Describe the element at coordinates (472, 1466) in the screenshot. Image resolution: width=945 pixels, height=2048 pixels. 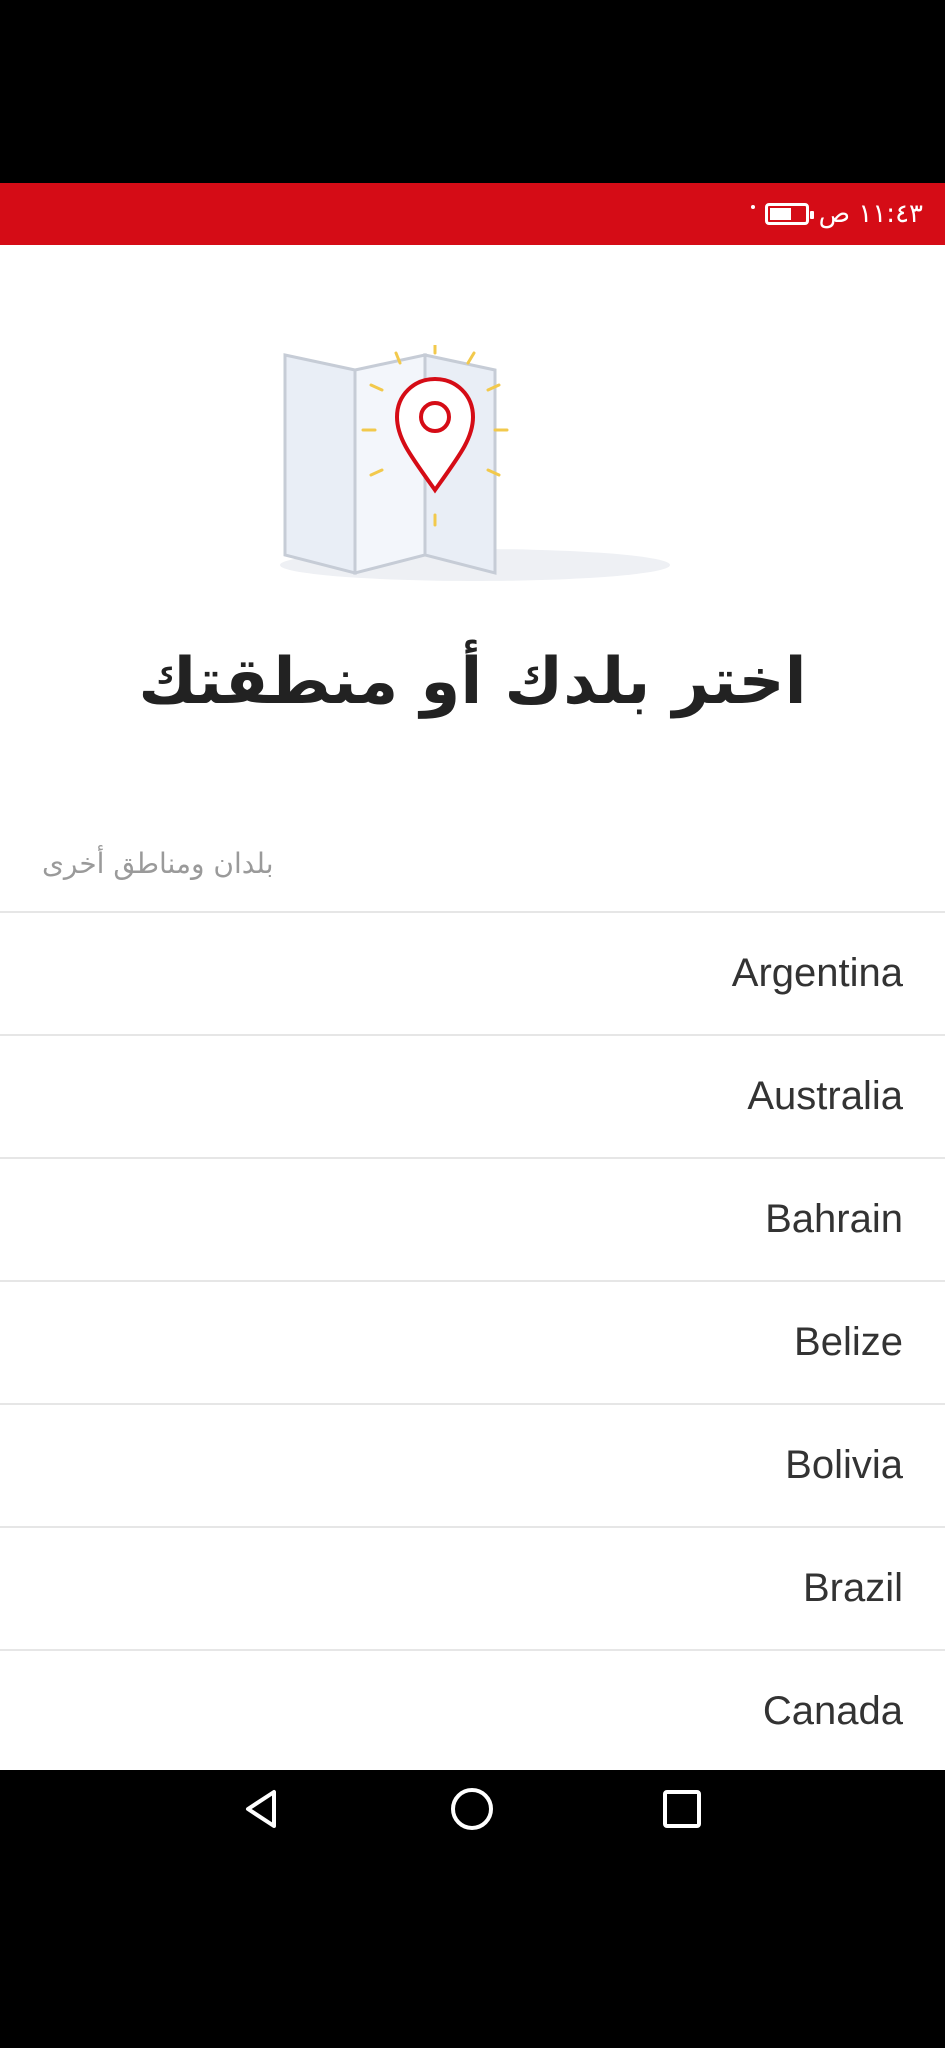
I see `country-item-bolivia: Bolivia` at that location.